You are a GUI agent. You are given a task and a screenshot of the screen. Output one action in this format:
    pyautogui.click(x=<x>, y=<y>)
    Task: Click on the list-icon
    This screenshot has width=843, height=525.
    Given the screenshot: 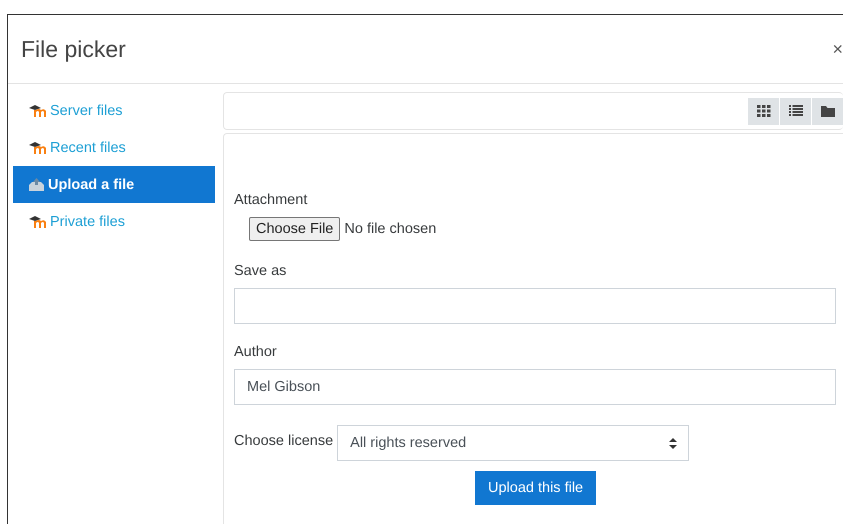 What is the action you would take?
    pyautogui.click(x=795, y=111)
    